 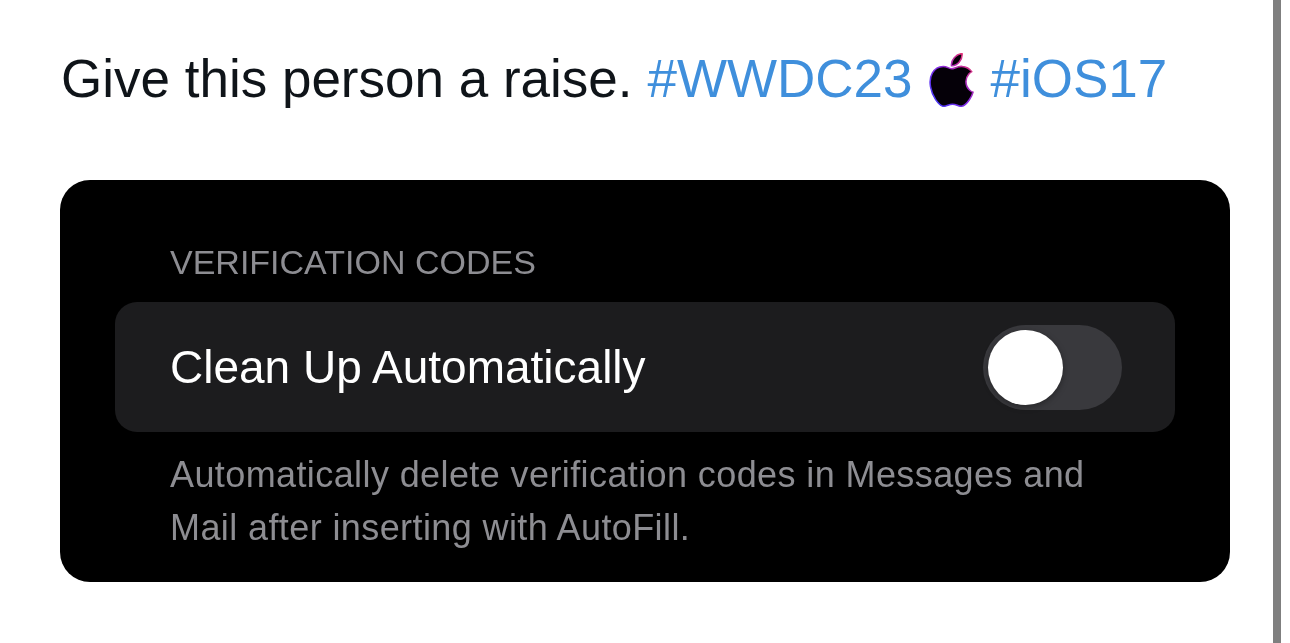 What do you see at coordinates (627, 501) in the screenshot?
I see `footer-note: Automatically delete verification codes in Messages and Mail after inserting with AutoFill.` at bounding box center [627, 501].